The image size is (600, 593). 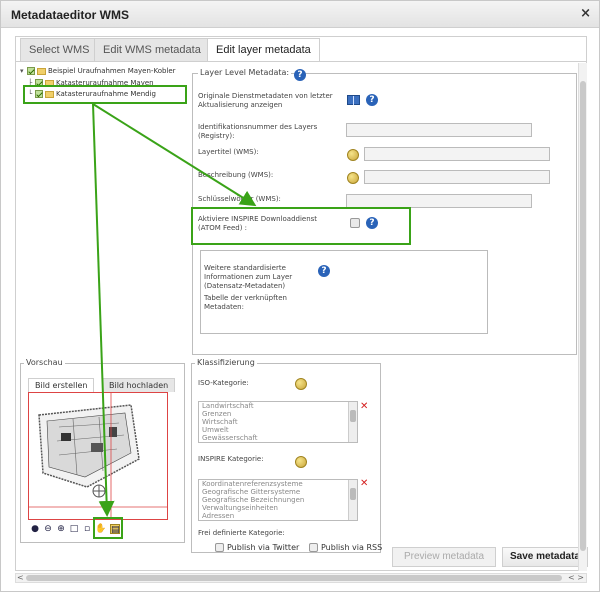 What do you see at coordinates (74, 529) in the screenshot?
I see `zoom-box-icon: □` at bounding box center [74, 529].